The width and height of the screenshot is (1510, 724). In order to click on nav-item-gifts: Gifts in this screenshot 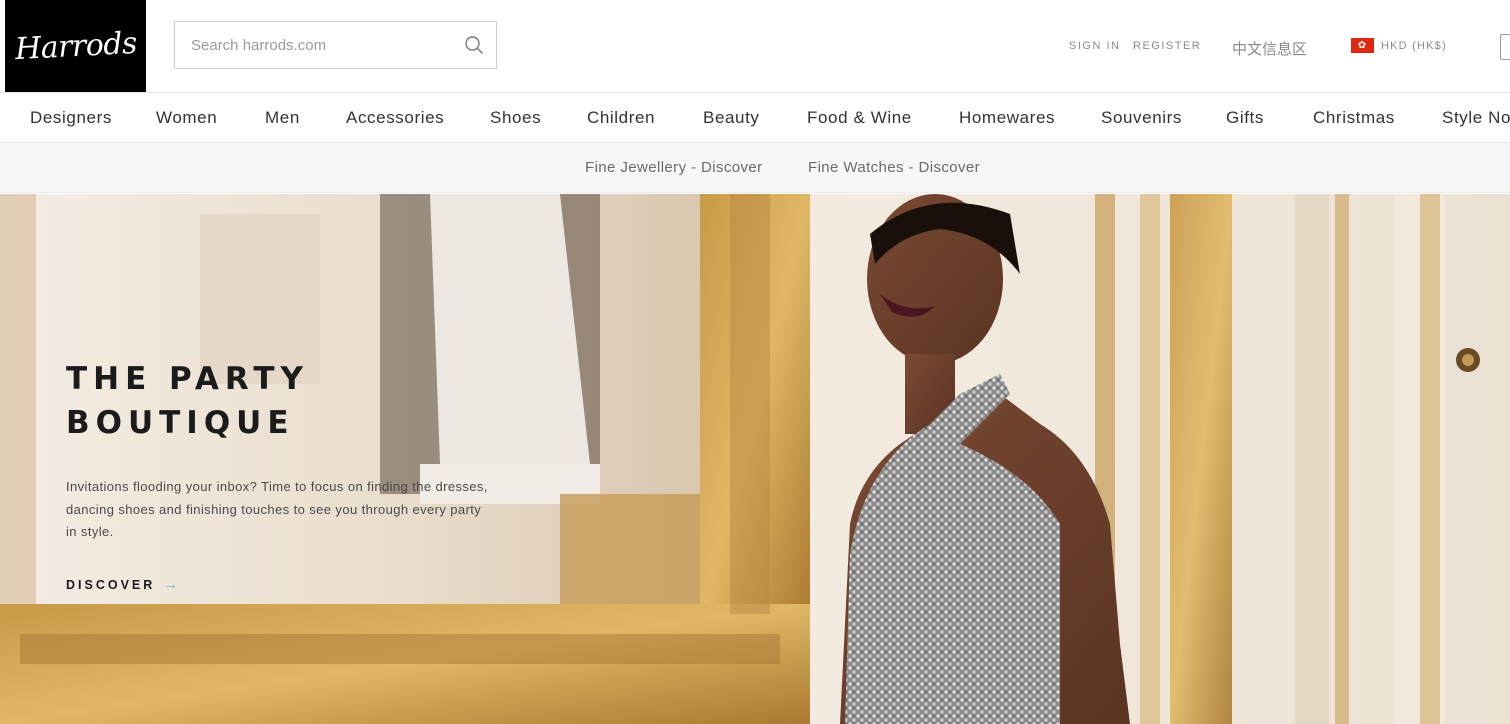, I will do `click(1245, 118)`.